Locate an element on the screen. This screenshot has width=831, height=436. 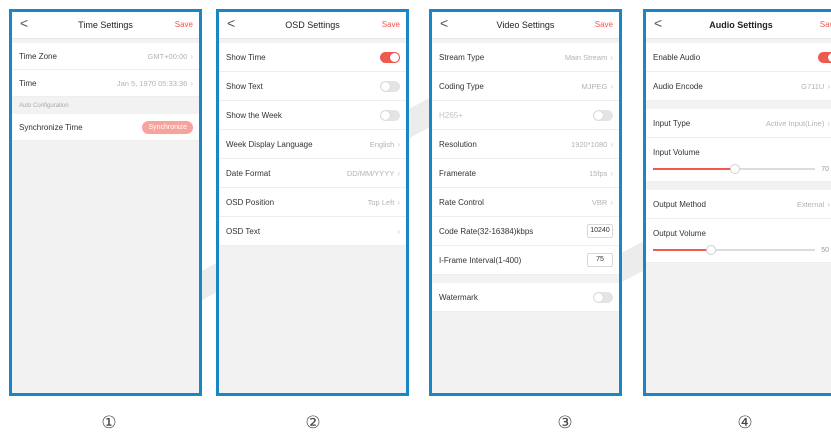
screen-marker: ① is located at coordinates (109, 423).